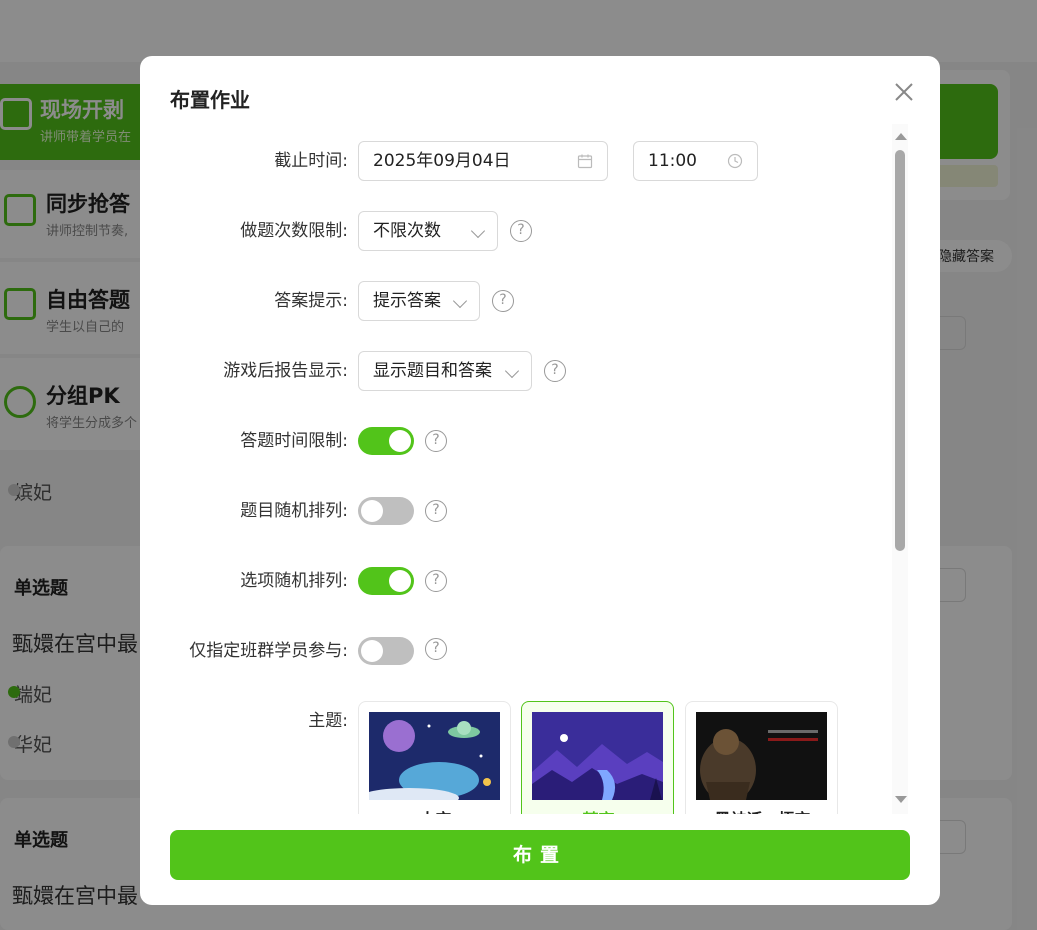 The width and height of the screenshot is (1037, 930). What do you see at coordinates (294, 581) in the screenshot?
I see `random-options-label: 选项随机排列:` at bounding box center [294, 581].